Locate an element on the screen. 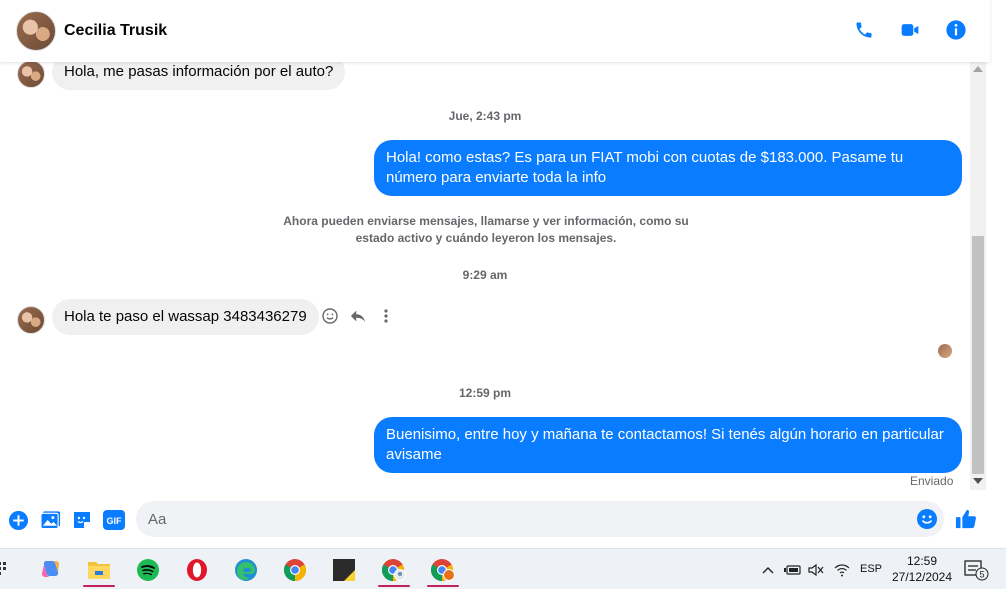  react-icon is located at coordinates (330, 316).